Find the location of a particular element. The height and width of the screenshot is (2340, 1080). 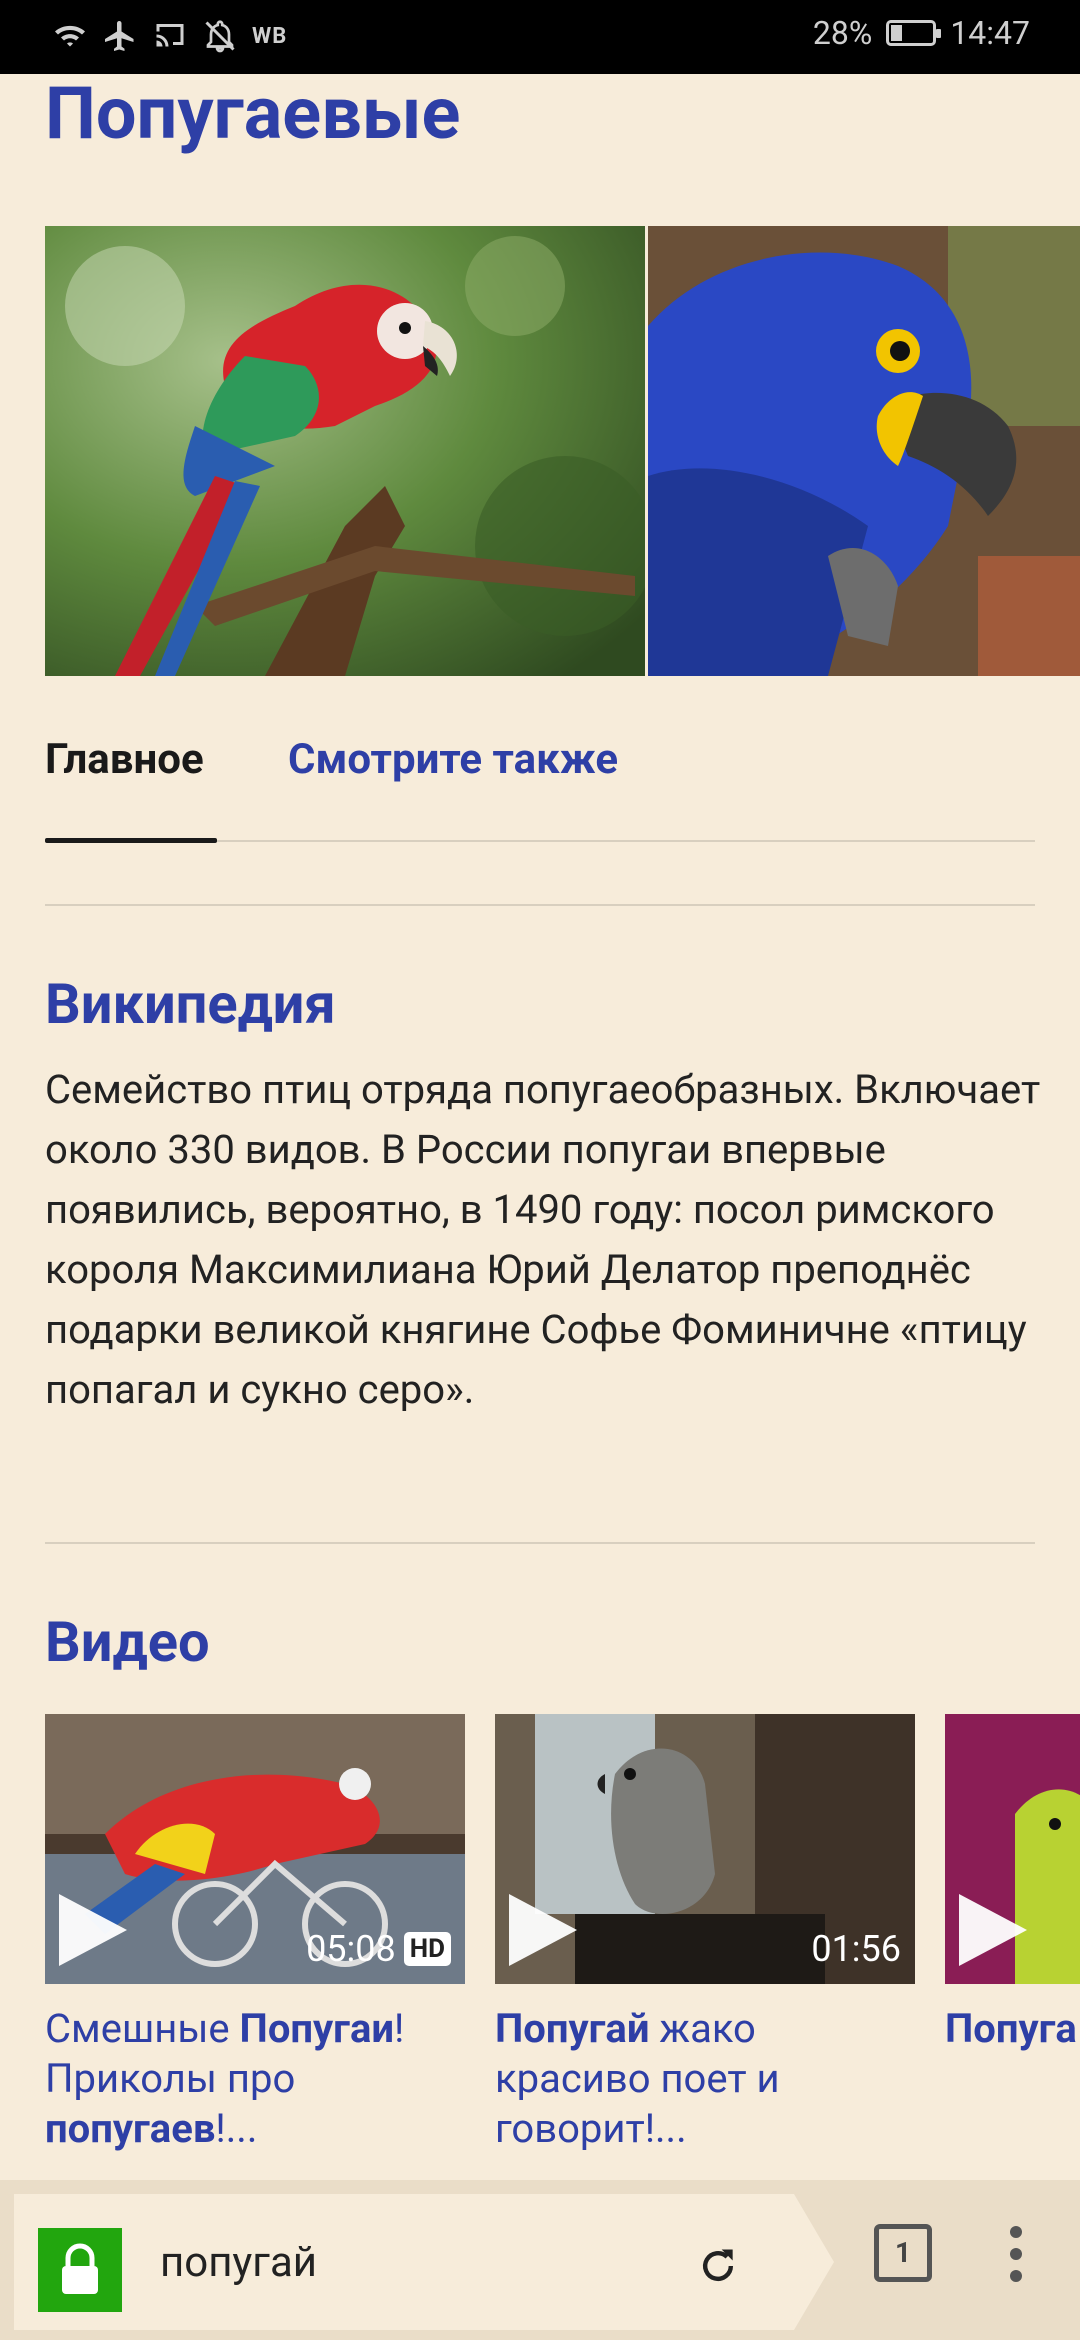

tab-bar: Главное Смотрите также is located at coordinates (540, 788).